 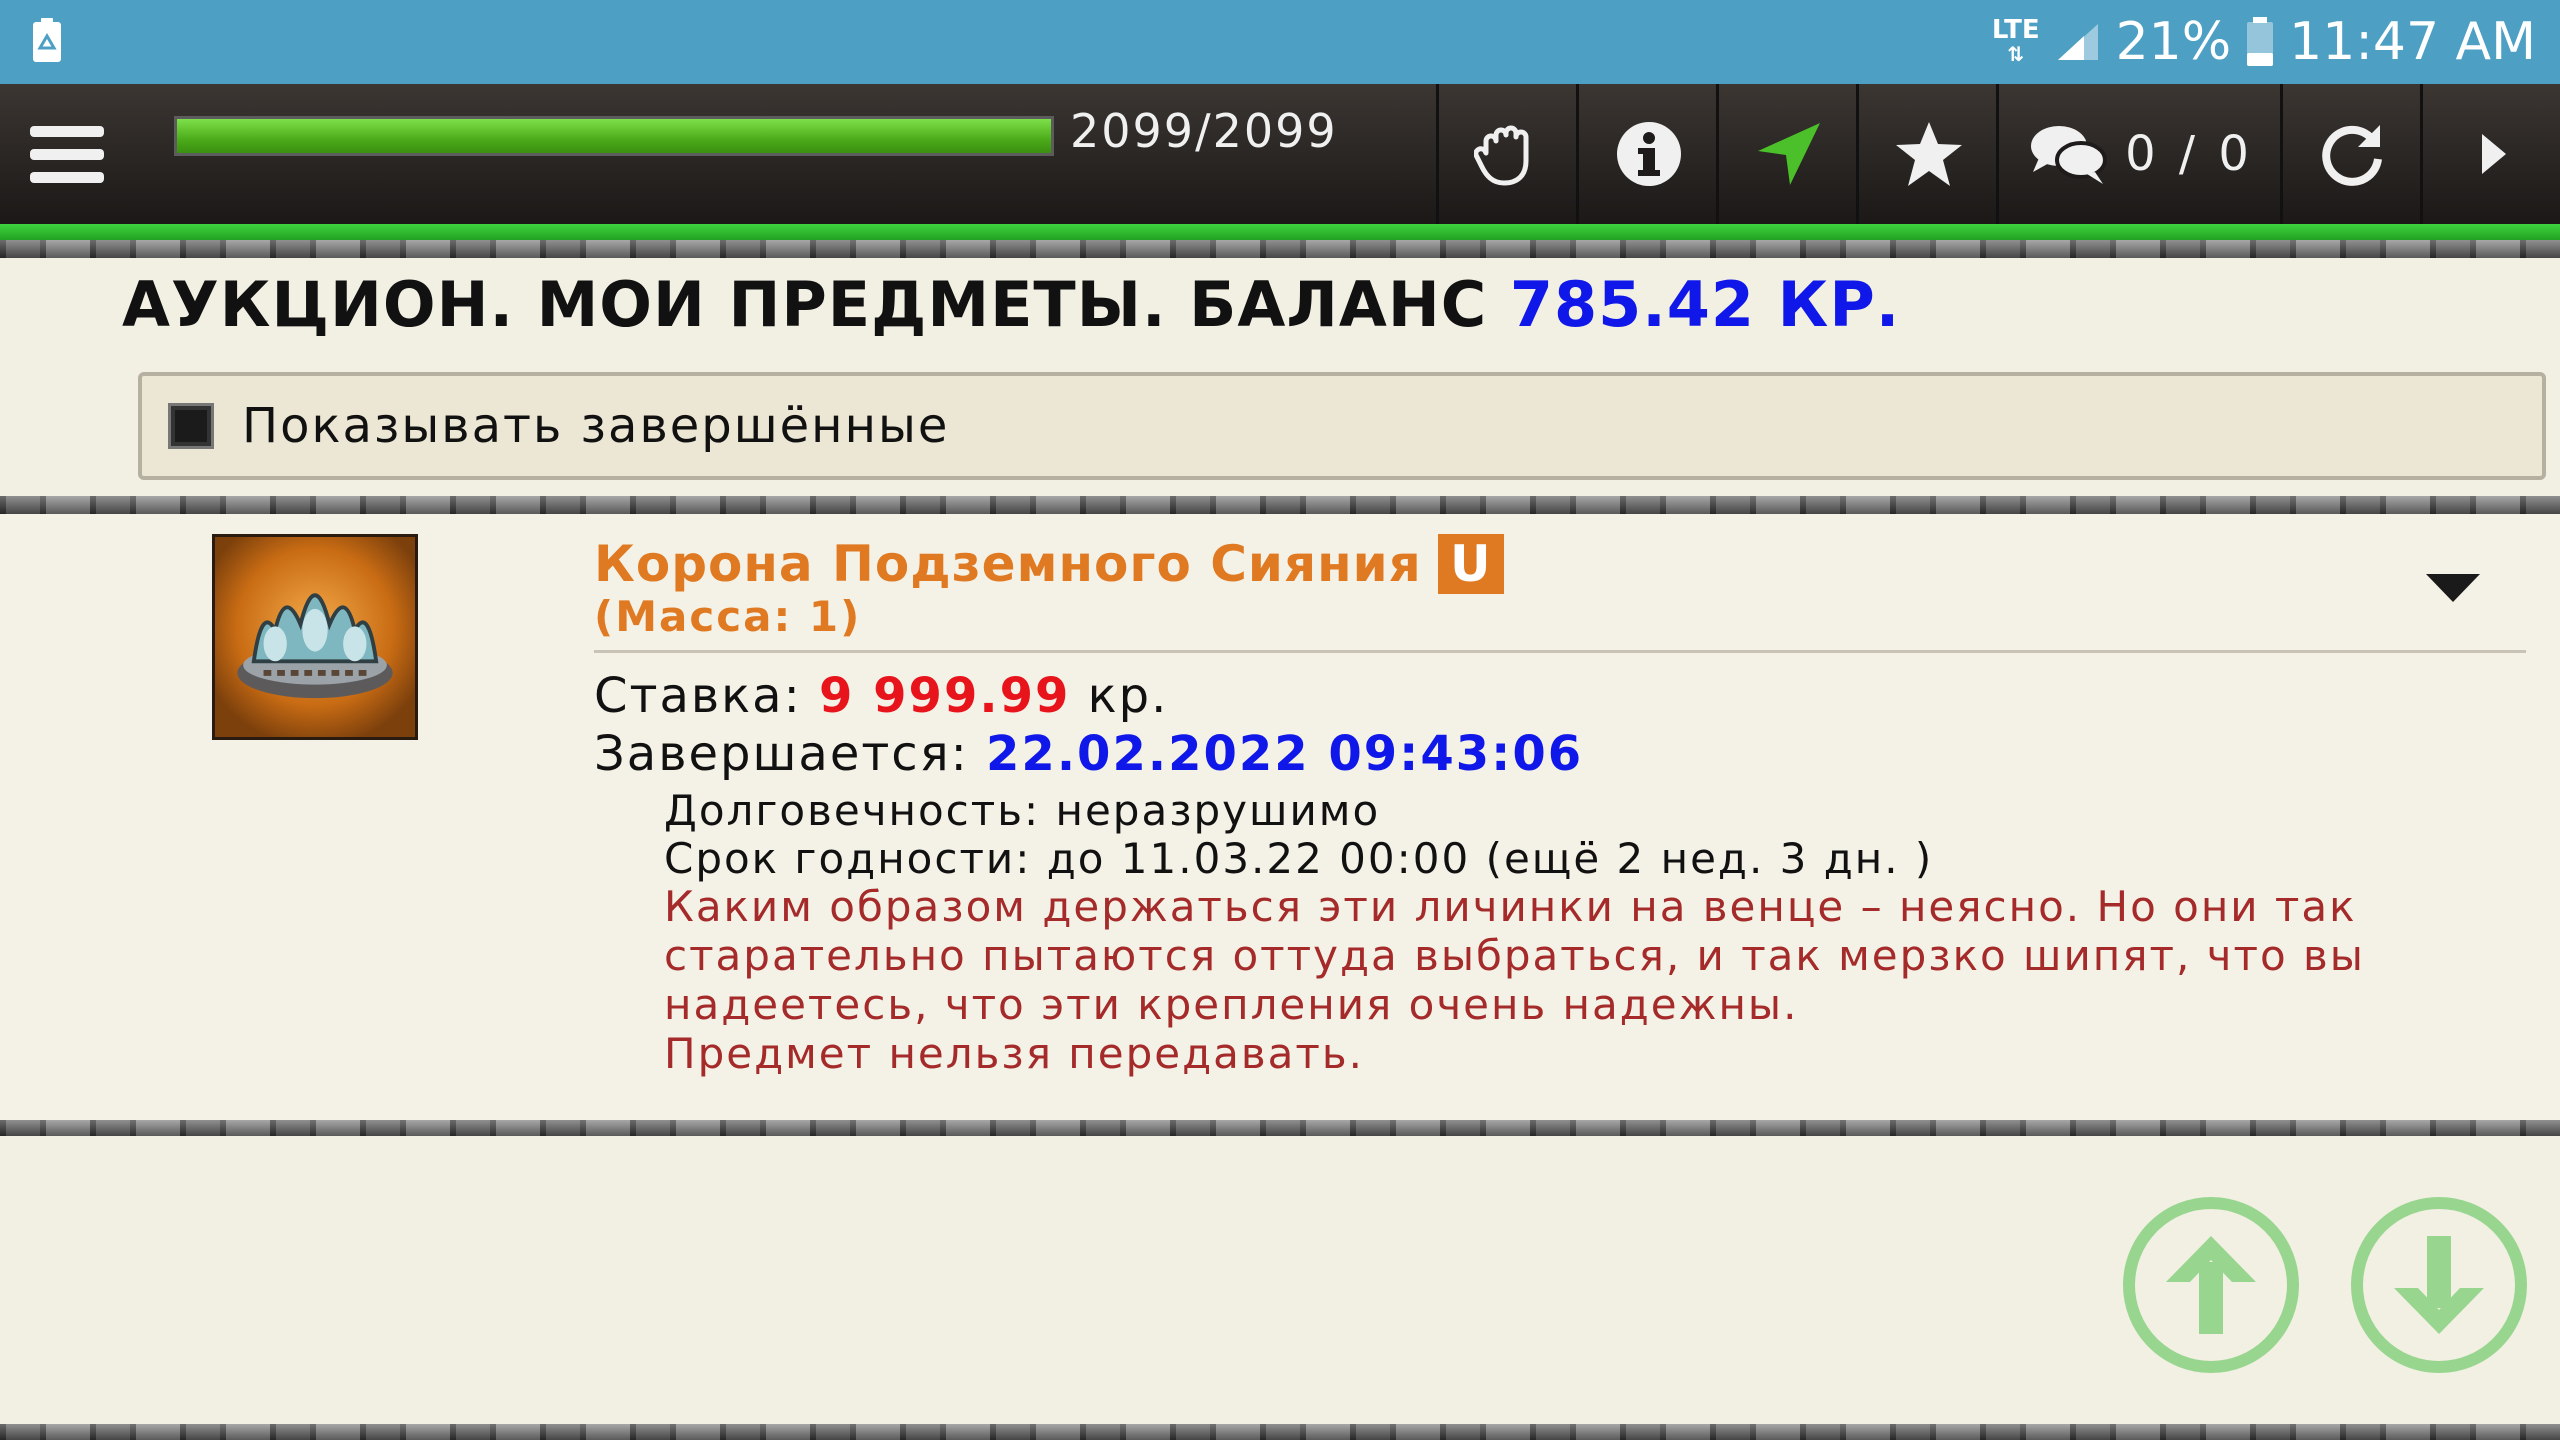 I want to click on play-icon, so click(x=2494, y=154).